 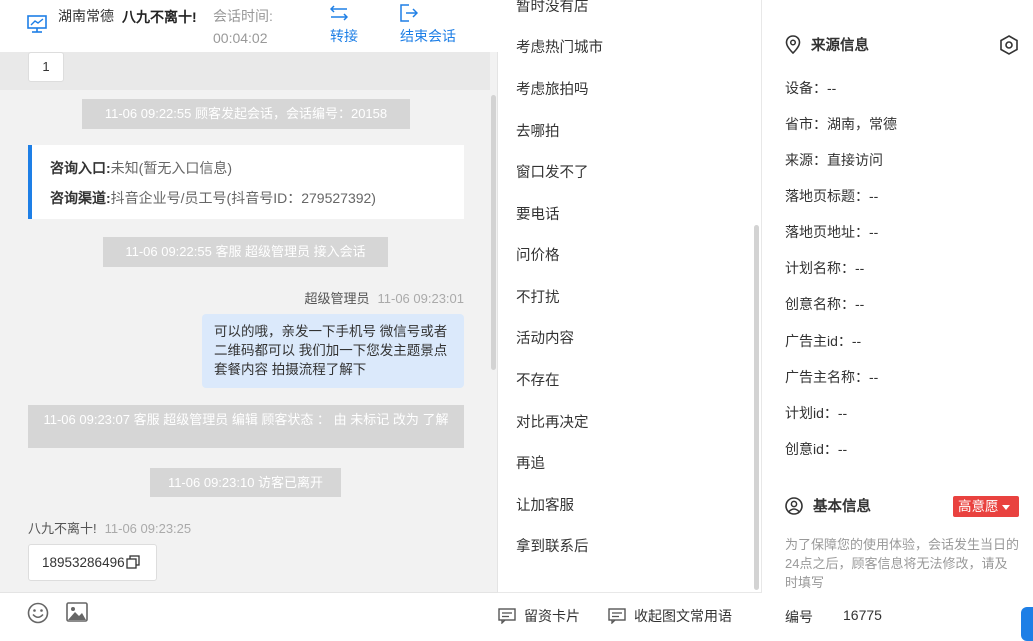 I want to click on card-icon, so click(x=507, y=616).